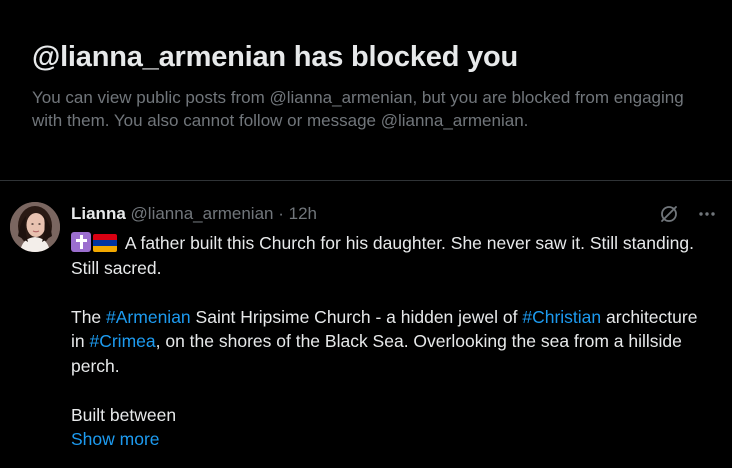 The width and height of the screenshot is (732, 468). I want to click on latin-cross-emoji, so click(81, 242).